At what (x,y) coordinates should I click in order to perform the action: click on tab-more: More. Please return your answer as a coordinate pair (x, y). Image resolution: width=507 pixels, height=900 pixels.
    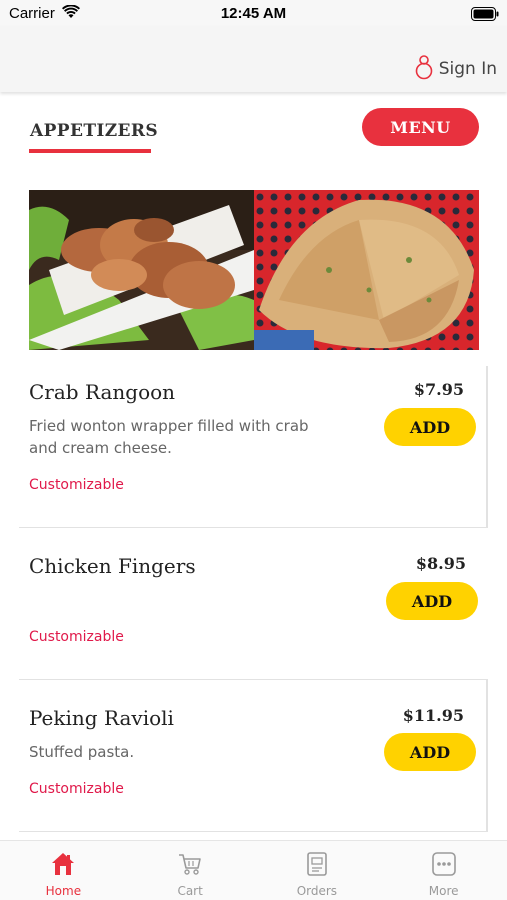
    Looking at the image, I should click on (443, 870).